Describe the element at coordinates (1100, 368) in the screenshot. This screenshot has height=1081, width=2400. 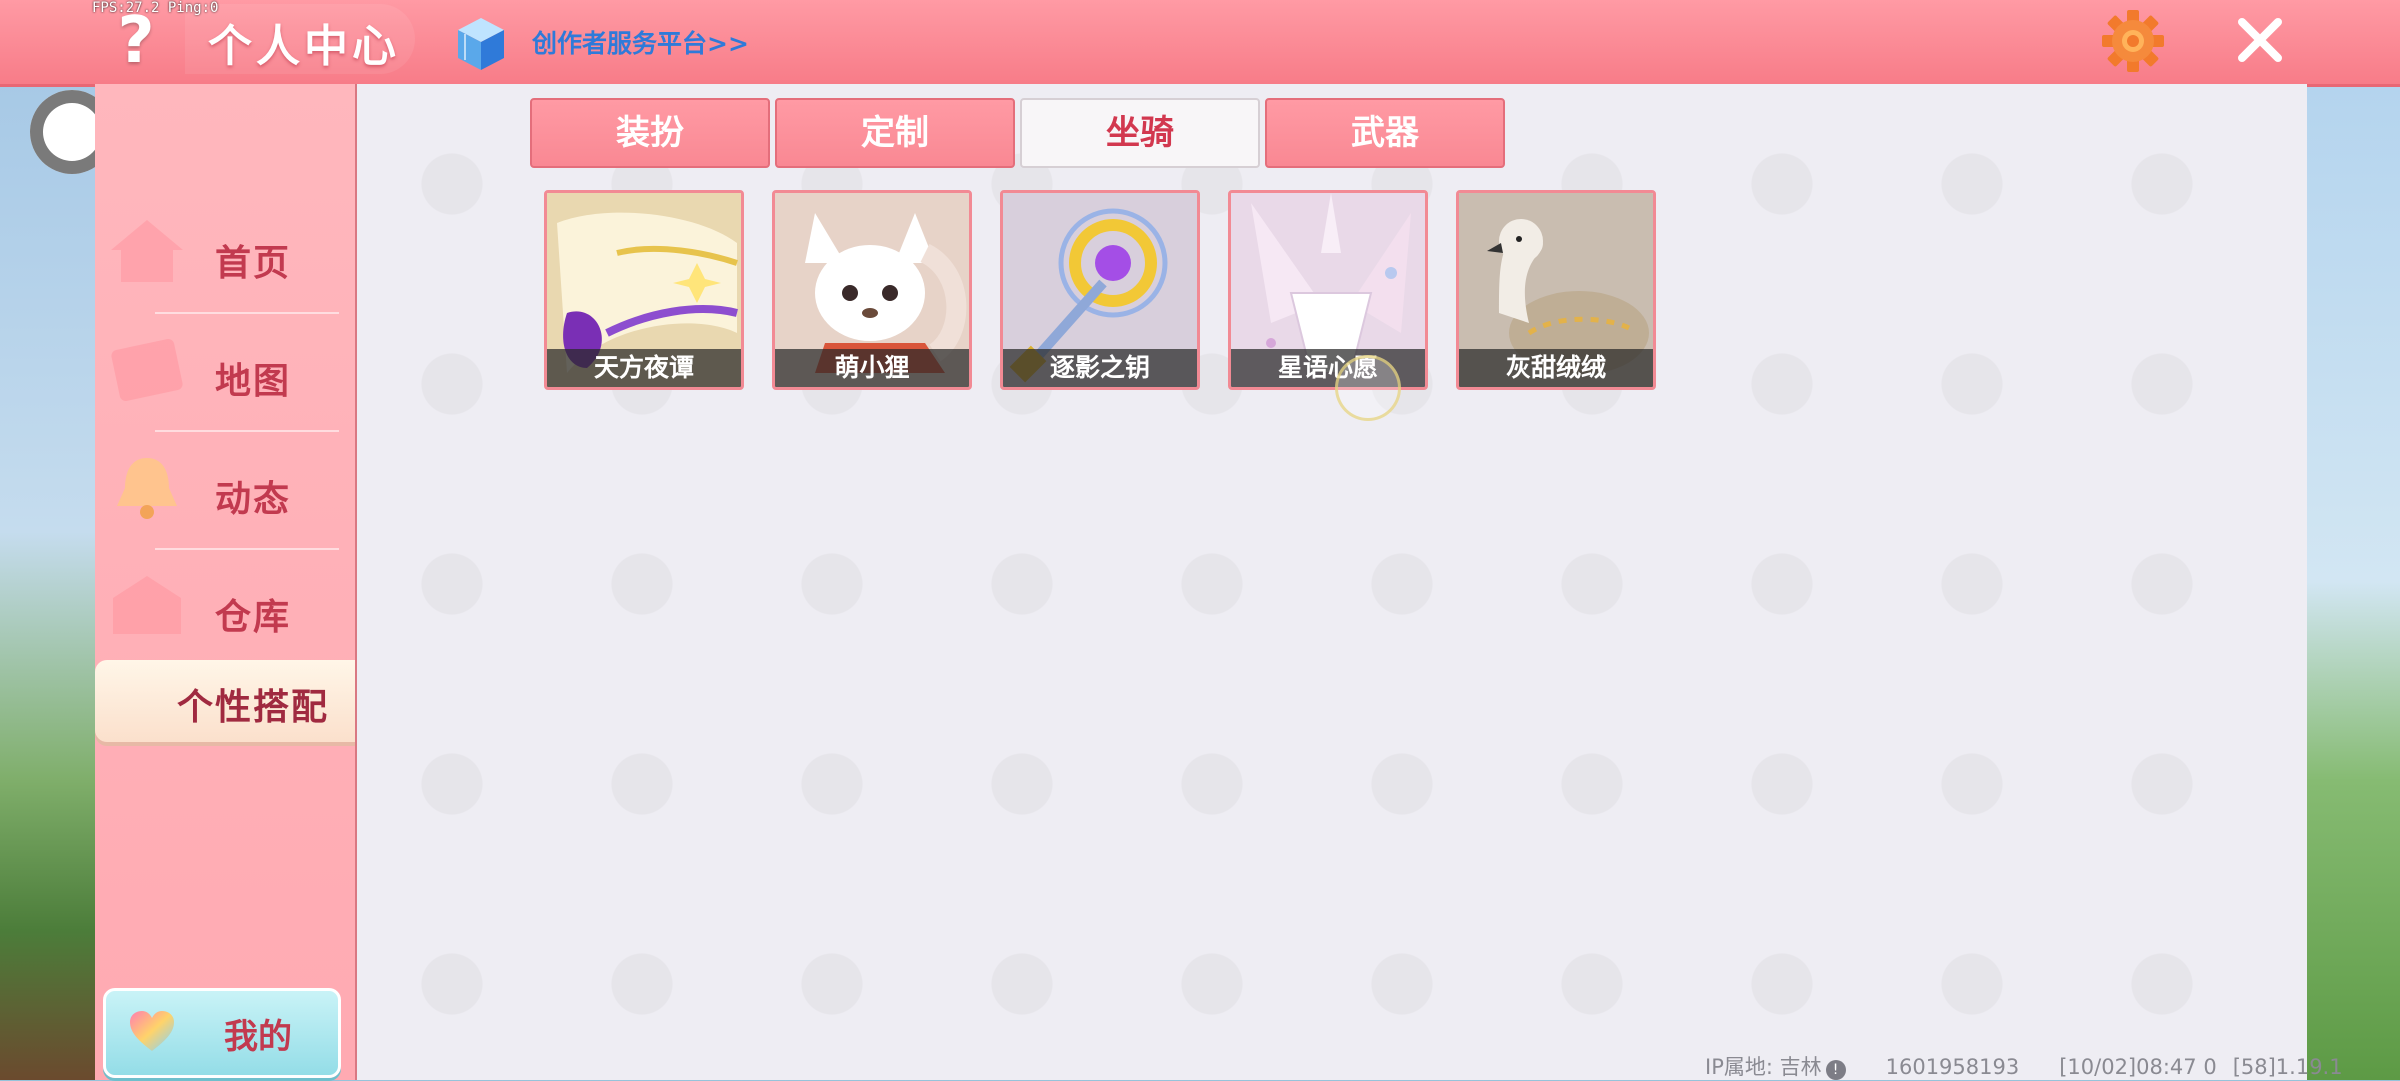
I see `item-name: 逐影之钥` at that location.